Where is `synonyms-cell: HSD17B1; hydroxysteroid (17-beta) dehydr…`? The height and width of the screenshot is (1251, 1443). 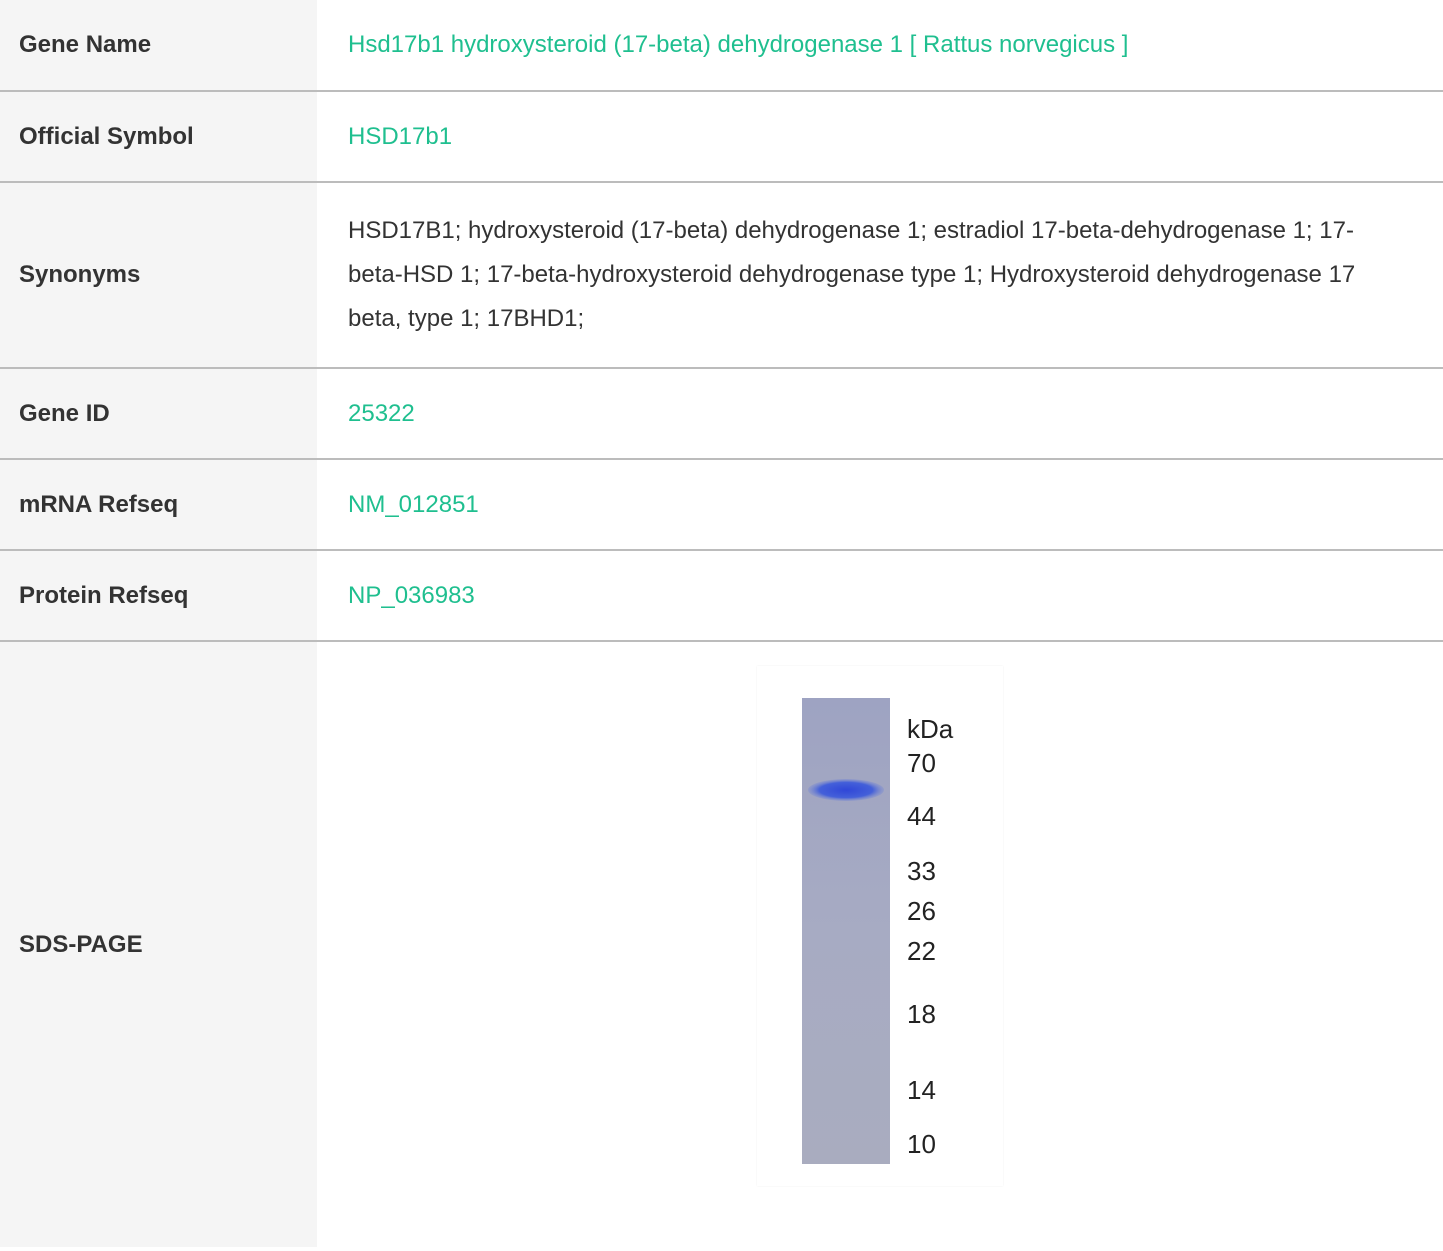
synonyms-cell: HSD17B1; hydroxysteroid (17-beta) dehydr… is located at coordinates (880, 275).